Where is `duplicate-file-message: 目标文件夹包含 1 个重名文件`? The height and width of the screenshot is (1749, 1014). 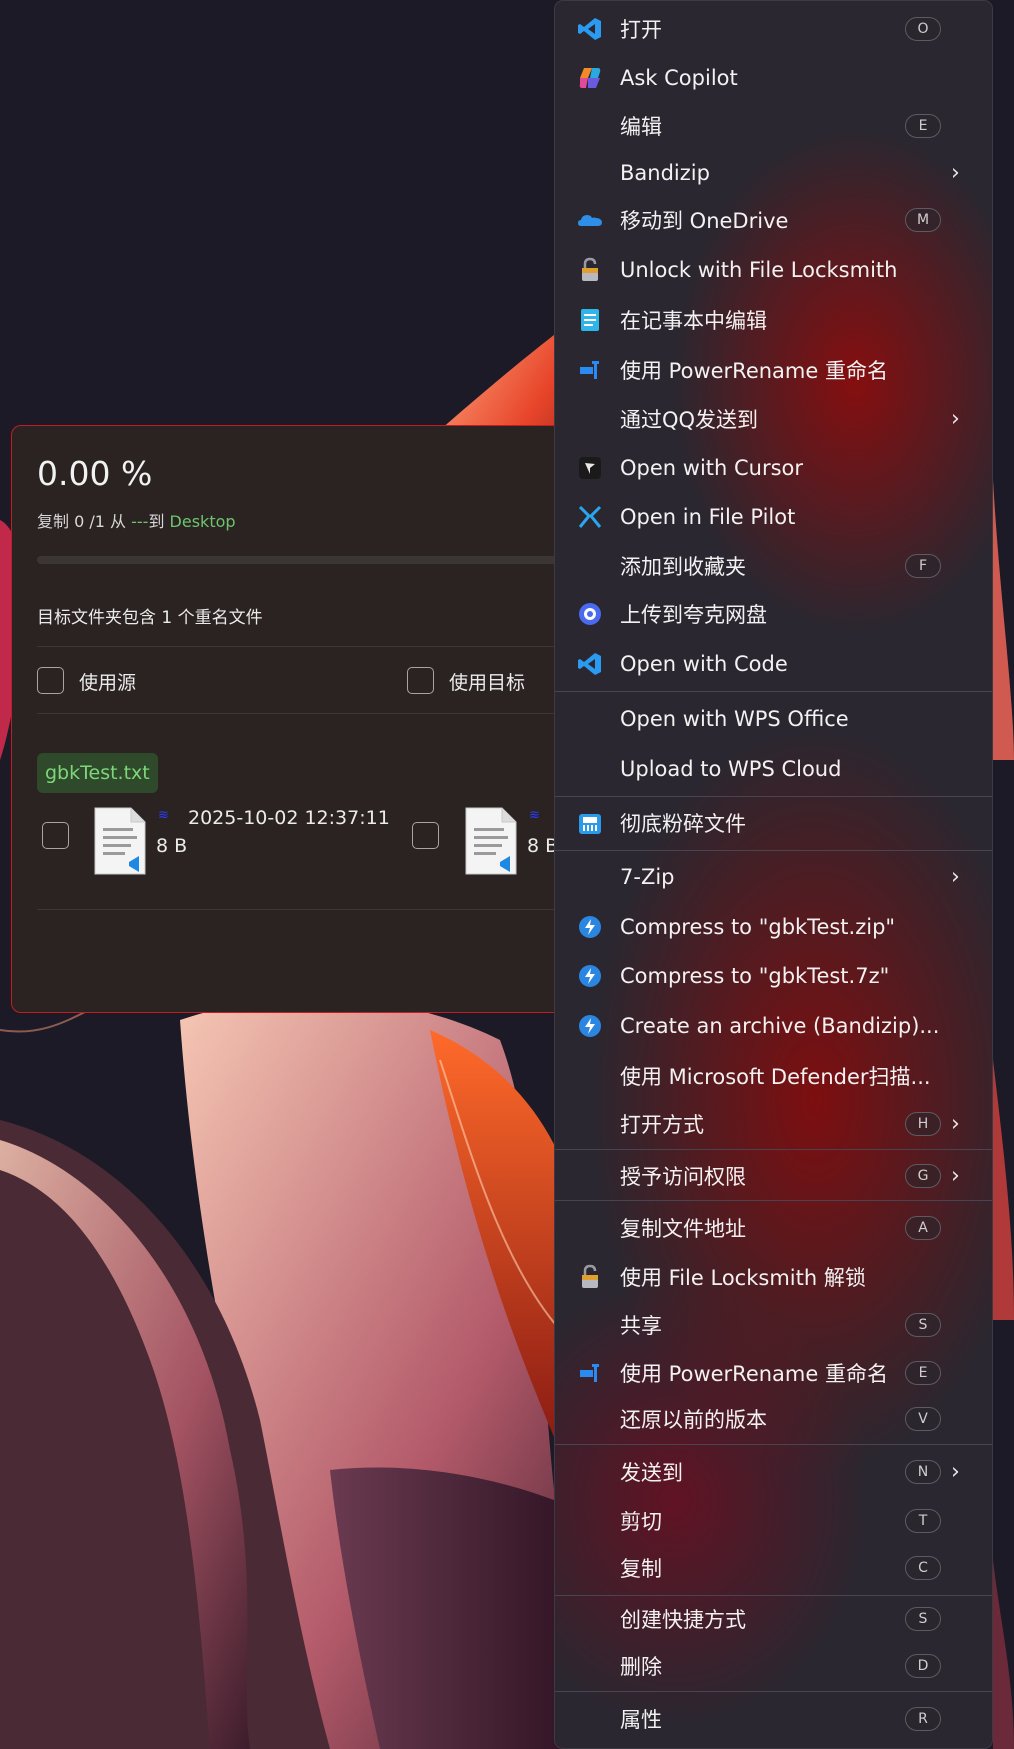
duplicate-file-message: 目标文件夹包含 1 个重名文件 is located at coordinates (150, 618).